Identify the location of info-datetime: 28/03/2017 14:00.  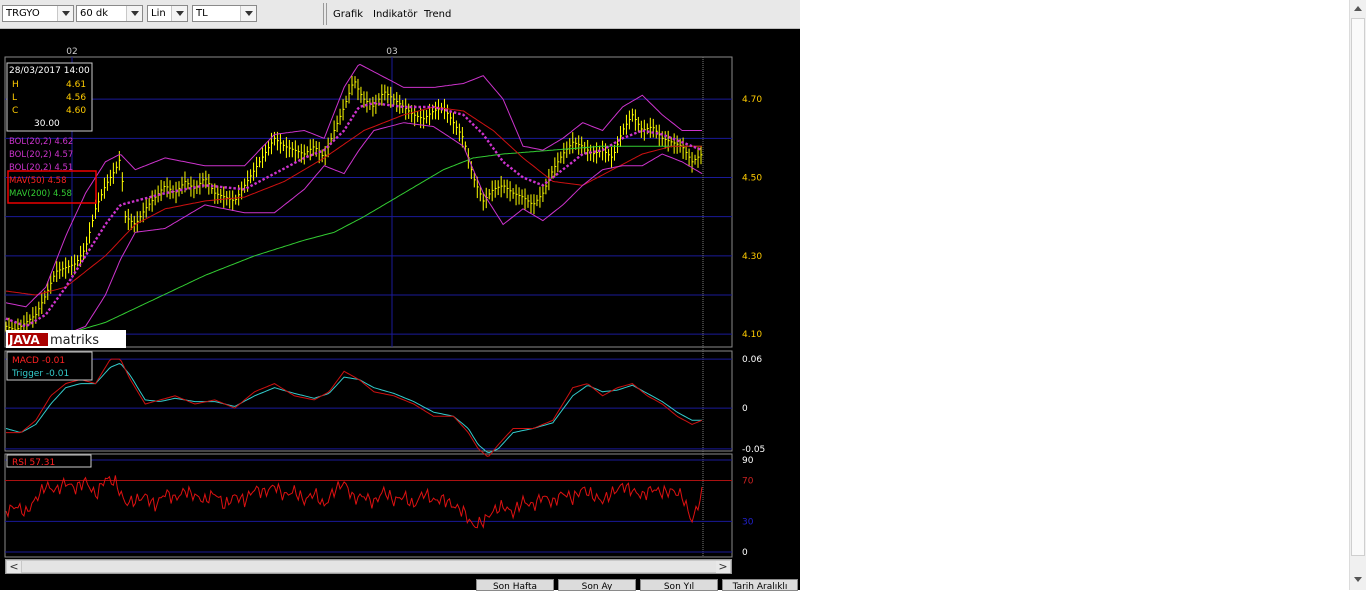
(49, 71).